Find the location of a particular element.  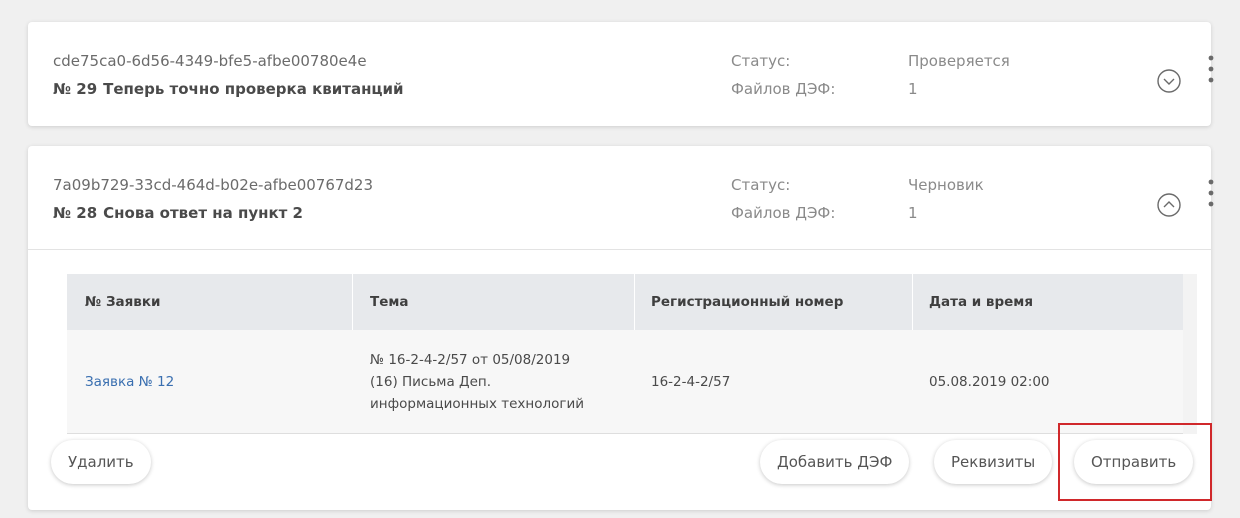

topic-line: № 16-2-4-2/57 от 05/08/2019 is located at coordinates (470, 360).